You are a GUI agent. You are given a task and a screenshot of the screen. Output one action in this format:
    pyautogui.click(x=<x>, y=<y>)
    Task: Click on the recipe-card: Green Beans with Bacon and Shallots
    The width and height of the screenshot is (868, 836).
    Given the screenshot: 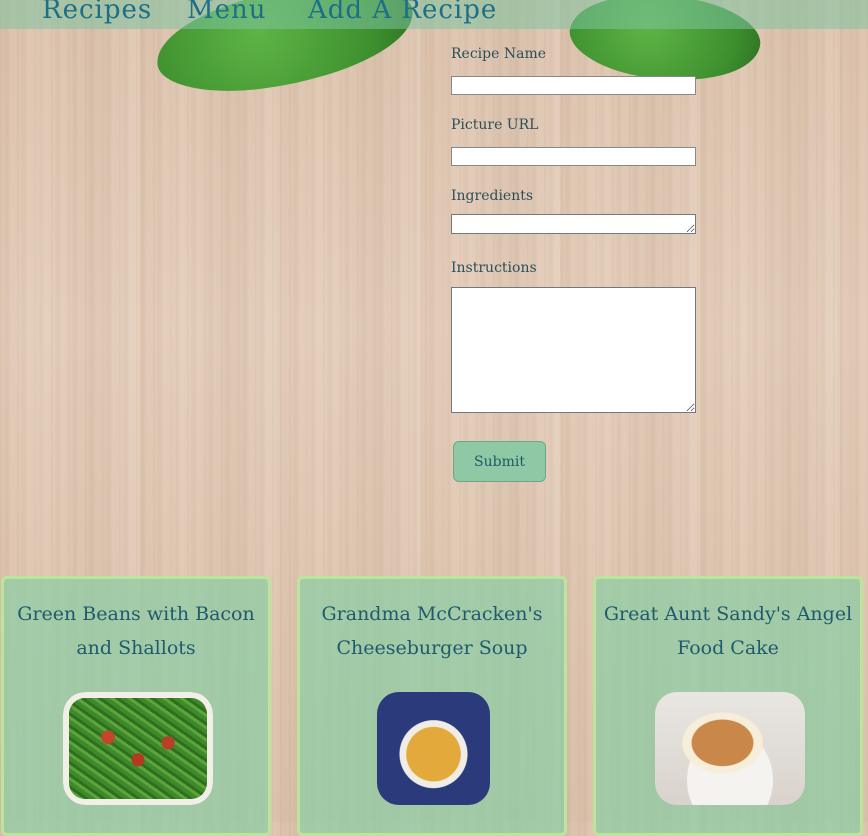 What is the action you would take?
    pyautogui.click(x=136, y=706)
    